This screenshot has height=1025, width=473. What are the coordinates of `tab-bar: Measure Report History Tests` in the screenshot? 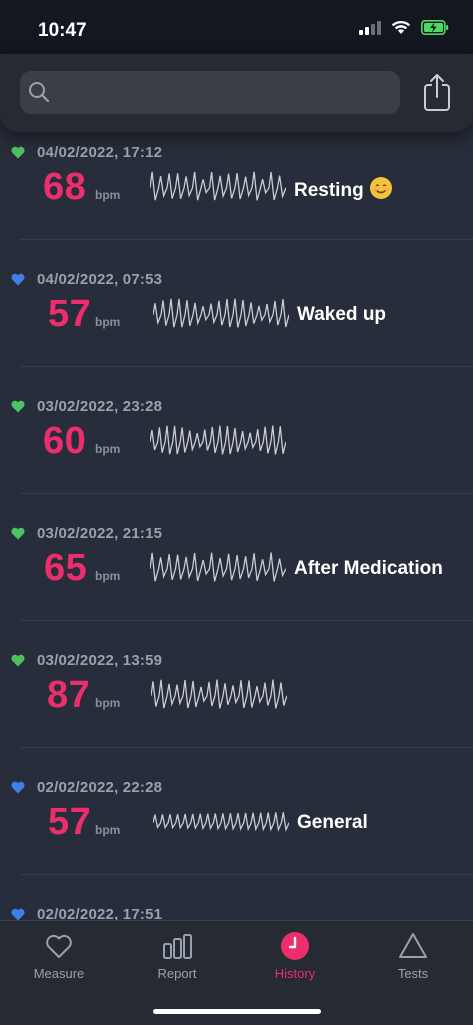 It's located at (236, 972).